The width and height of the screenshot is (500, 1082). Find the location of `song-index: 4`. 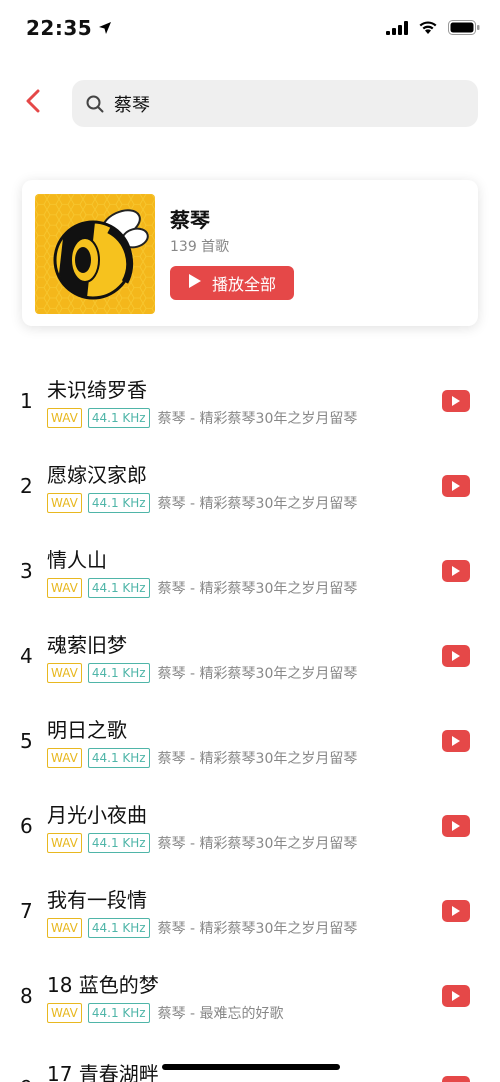

song-index: 4 is located at coordinates (26, 656).